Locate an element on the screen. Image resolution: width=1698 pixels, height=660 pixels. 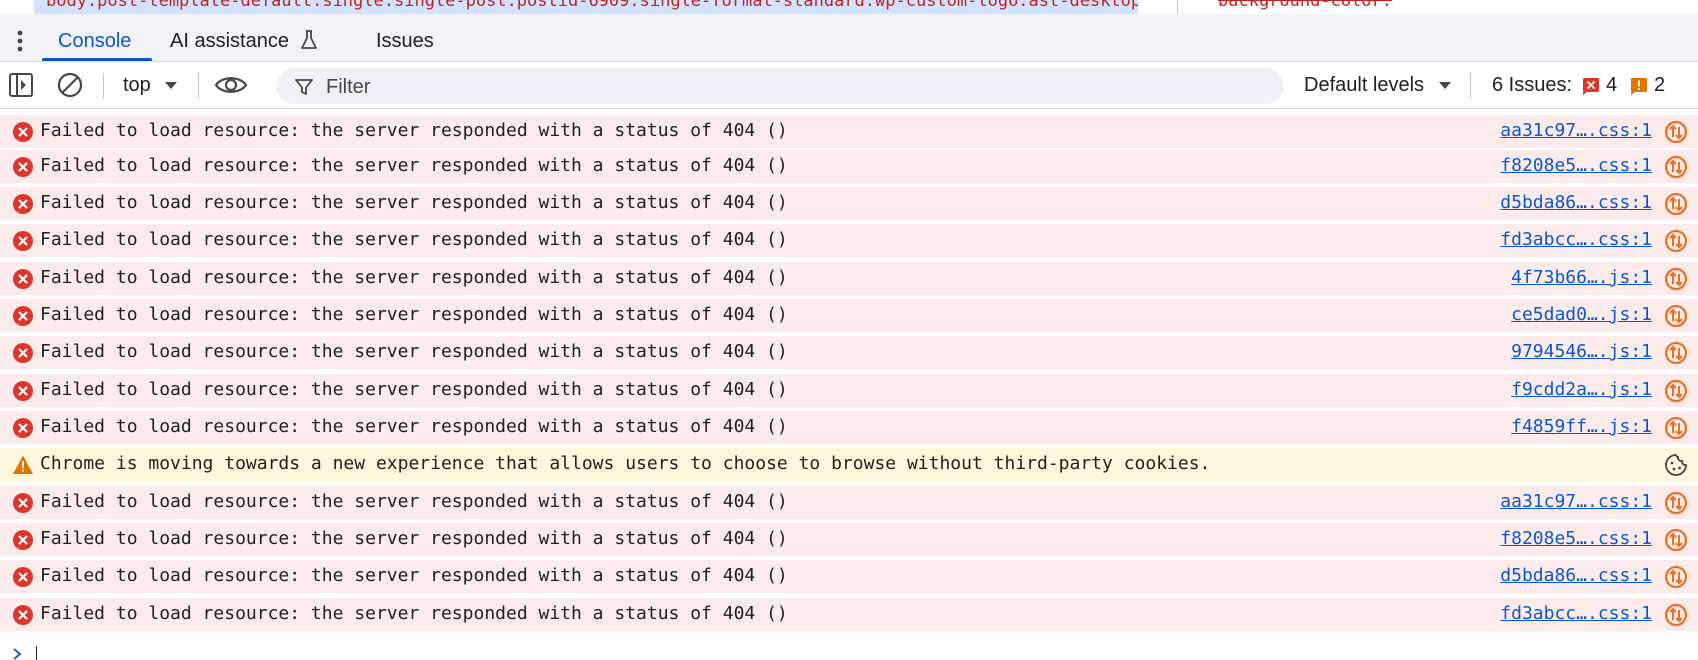
filter-input is located at coordinates (776, 87).